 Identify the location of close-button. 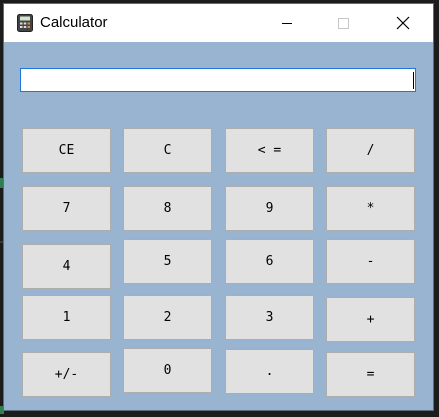
(402, 23).